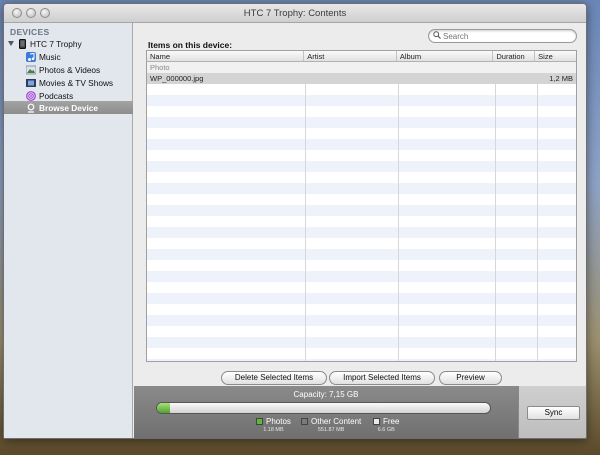 The height and width of the screenshot is (455, 600). Describe the element at coordinates (226, 56) in the screenshot. I see `column-header-name: Name` at that location.